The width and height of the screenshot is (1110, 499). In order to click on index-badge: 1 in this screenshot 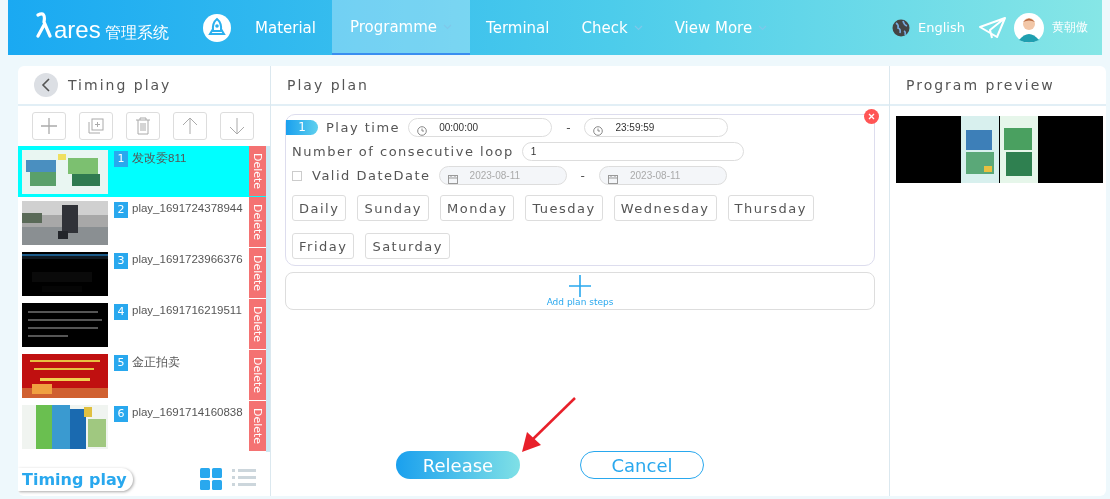, I will do `click(121, 159)`.